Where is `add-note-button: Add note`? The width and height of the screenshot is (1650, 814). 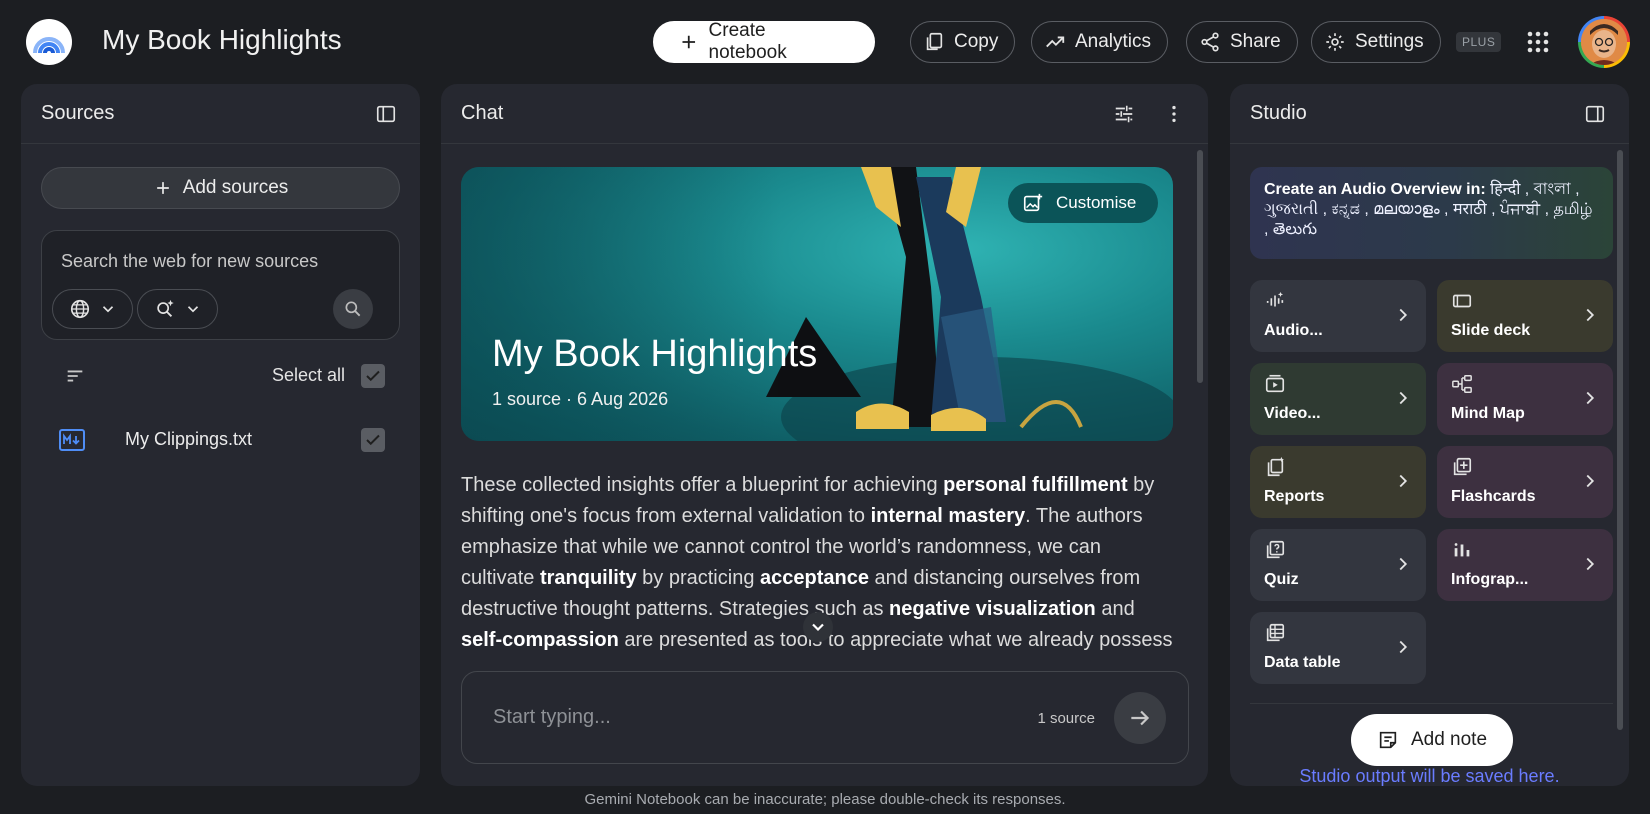 add-note-button: Add note is located at coordinates (1432, 740).